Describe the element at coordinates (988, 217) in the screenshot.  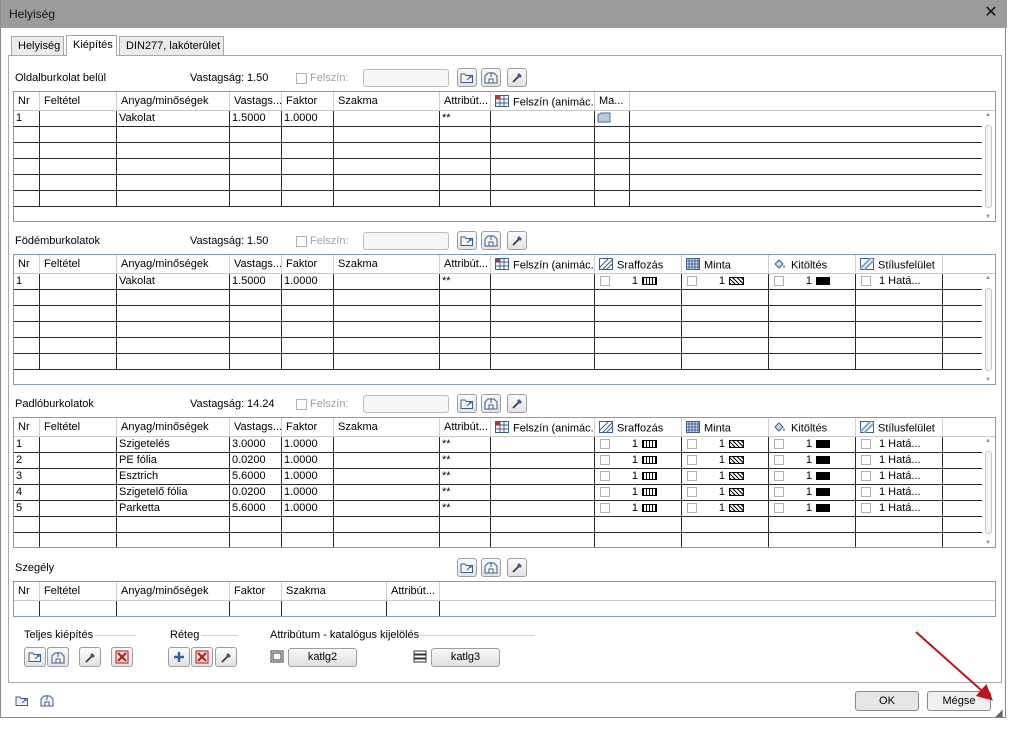
I see `scroll-down-icon: ▼` at that location.